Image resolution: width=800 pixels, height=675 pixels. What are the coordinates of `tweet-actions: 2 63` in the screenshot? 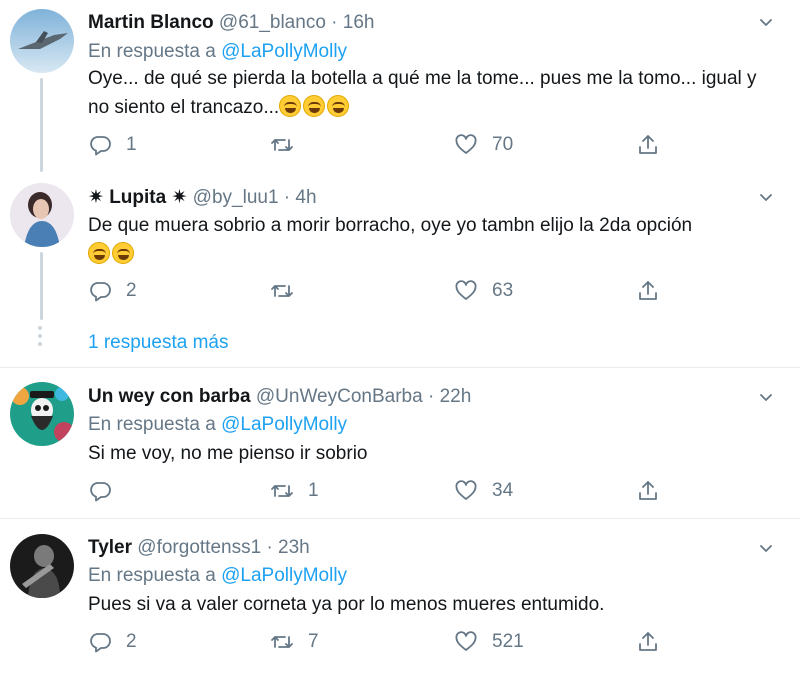 It's located at (388, 291).